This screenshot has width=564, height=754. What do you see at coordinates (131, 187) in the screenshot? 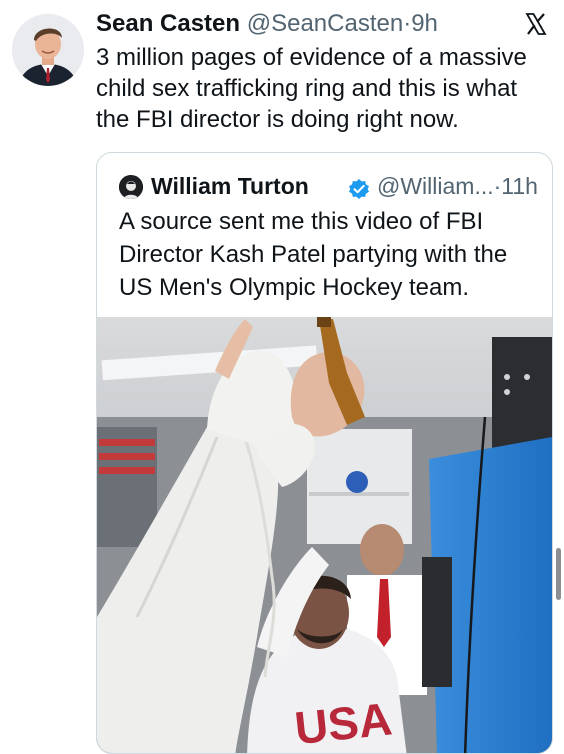
I see `quoted-author-avatar` at bounding box center [131, 187].